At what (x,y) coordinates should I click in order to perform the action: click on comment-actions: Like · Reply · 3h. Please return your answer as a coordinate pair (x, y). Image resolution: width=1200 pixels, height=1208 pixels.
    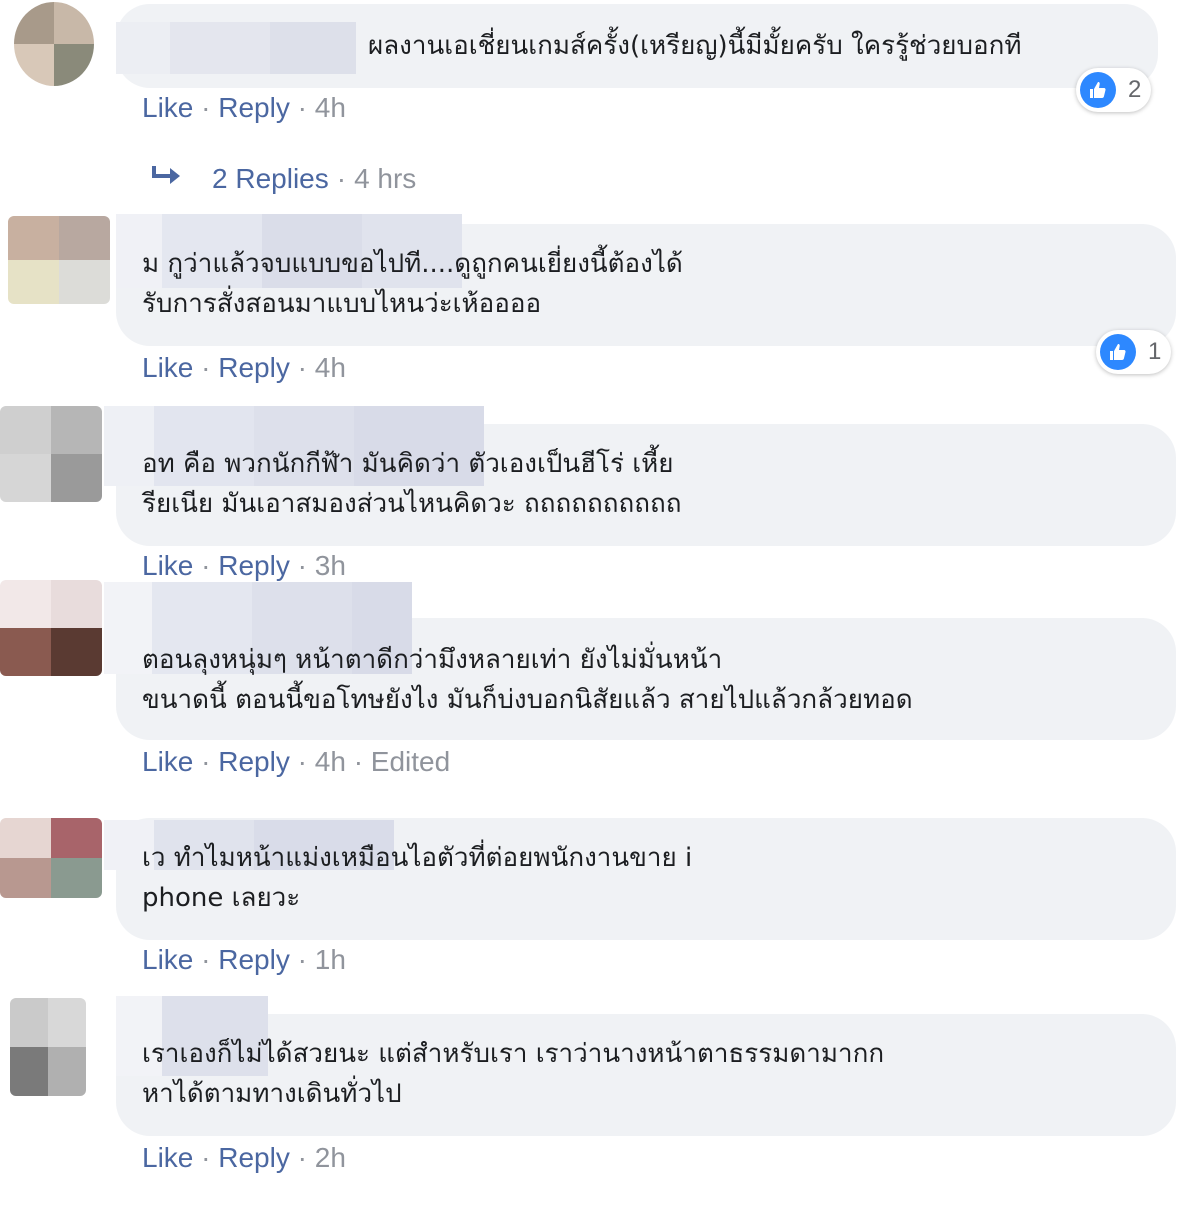
    Looking at the image, I should click on (244, 566).